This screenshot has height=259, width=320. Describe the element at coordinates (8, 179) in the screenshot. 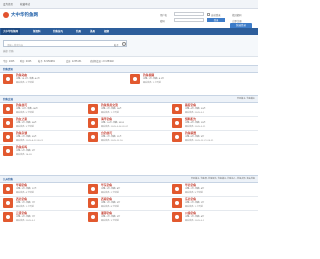

I see `section-title: 九州钓鱼` at that location.